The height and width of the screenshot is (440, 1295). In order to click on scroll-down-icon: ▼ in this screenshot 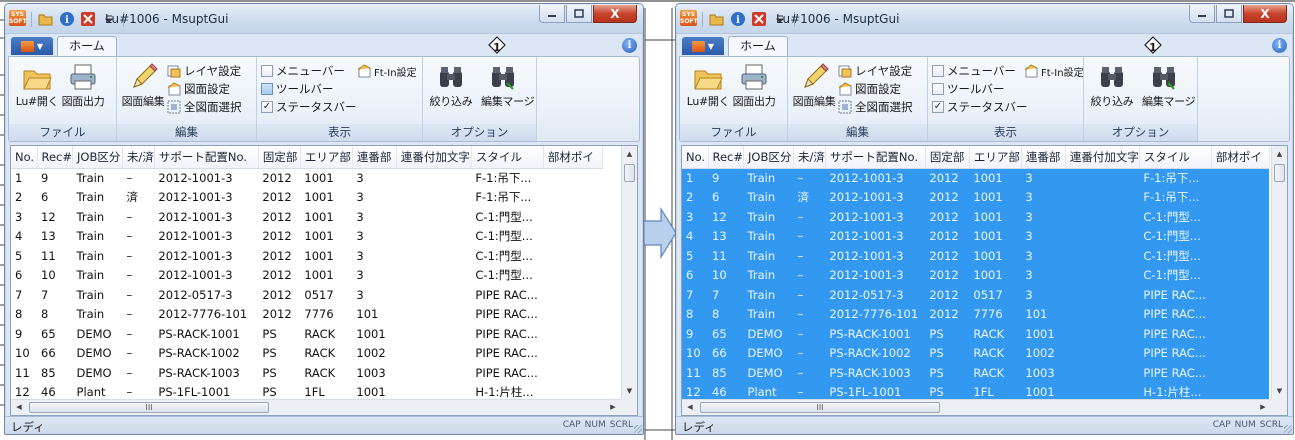, I will do `click(629, 391)`.